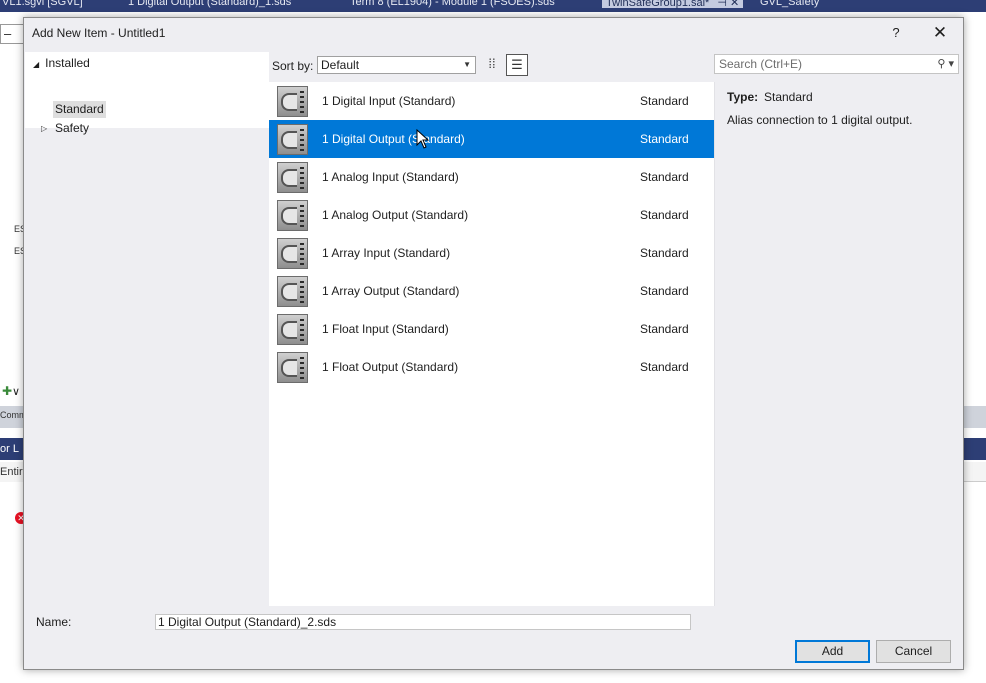 Image resolution: width=986 pixels, height=683 pixels. What do you see at coordinates (820, 120) in the screenshot?
I see `details-description: Alias connection to 1 digital output.` at bounding box center [820, 120].